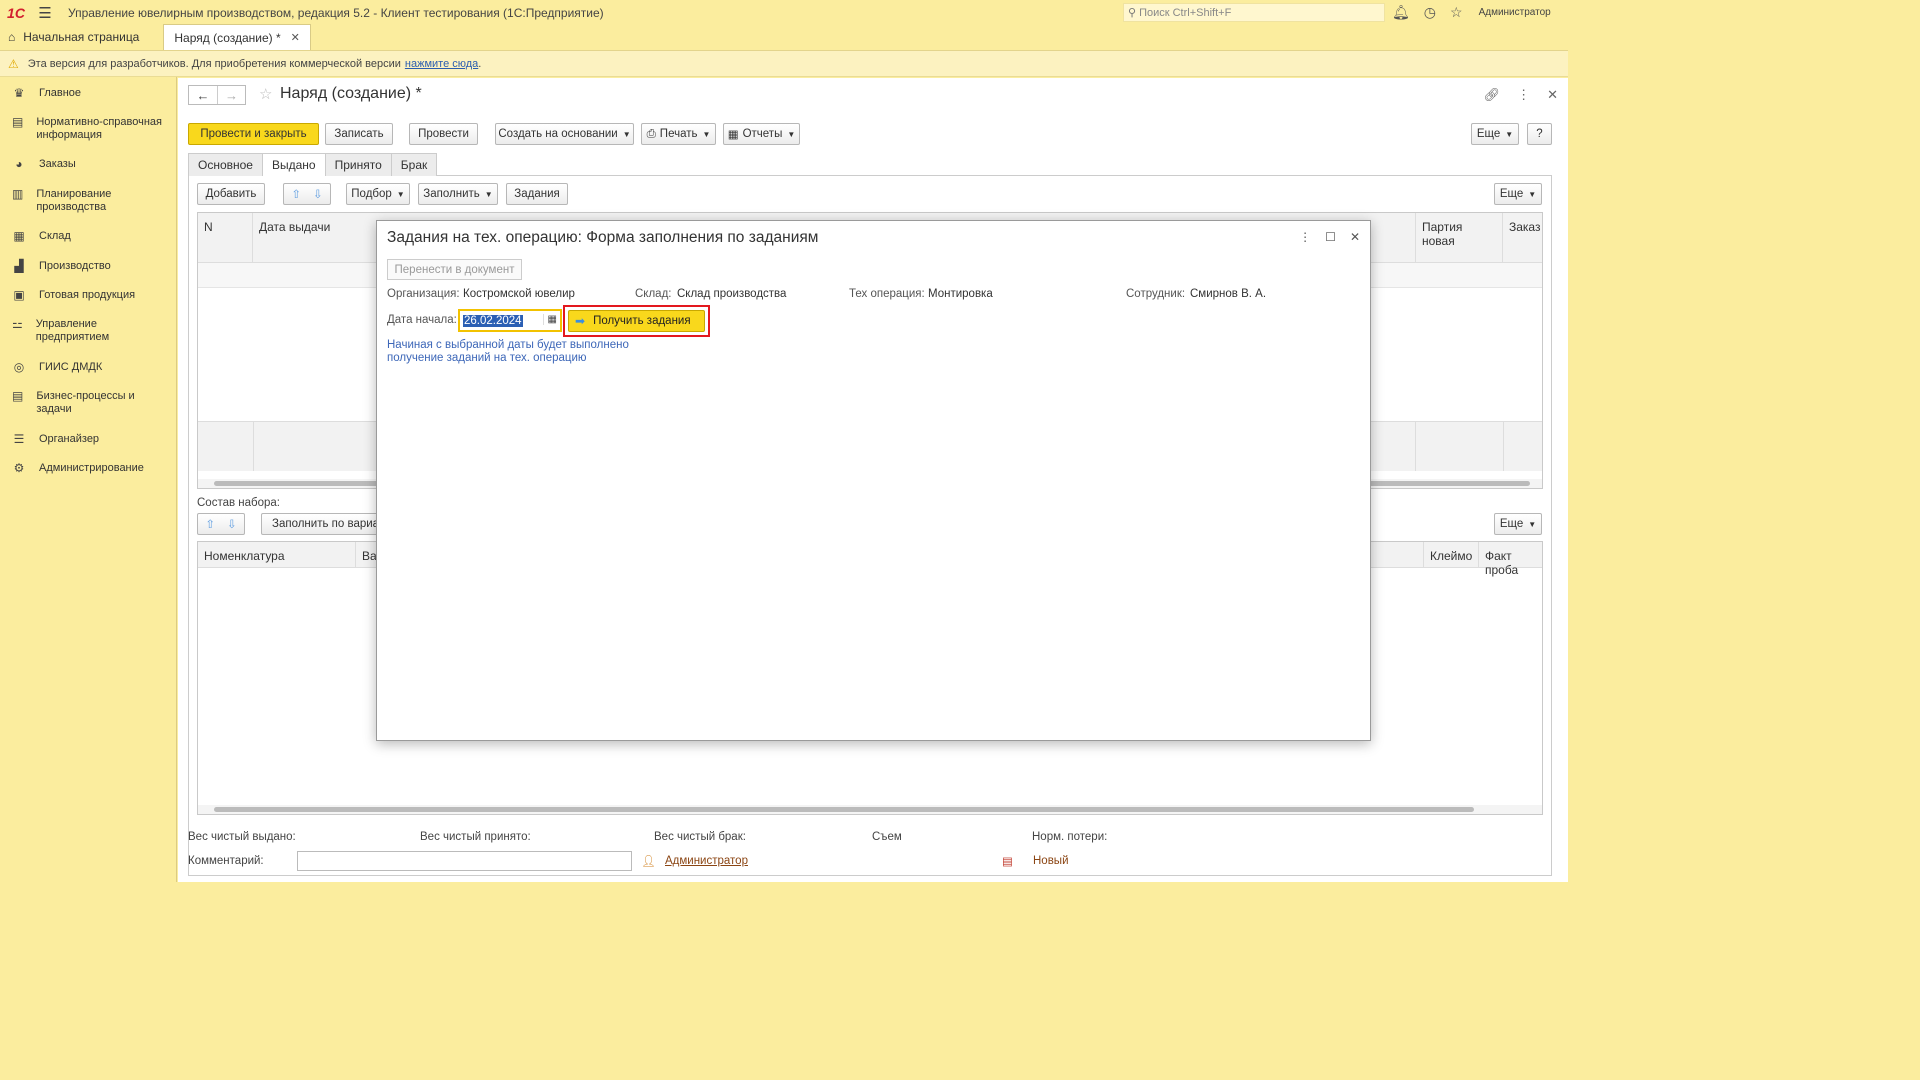  What do you see at coordinates (44, 93) in the screenshot?
I see `sidebar-item-main: ♛ Главное` at bounding box center [44, 93].